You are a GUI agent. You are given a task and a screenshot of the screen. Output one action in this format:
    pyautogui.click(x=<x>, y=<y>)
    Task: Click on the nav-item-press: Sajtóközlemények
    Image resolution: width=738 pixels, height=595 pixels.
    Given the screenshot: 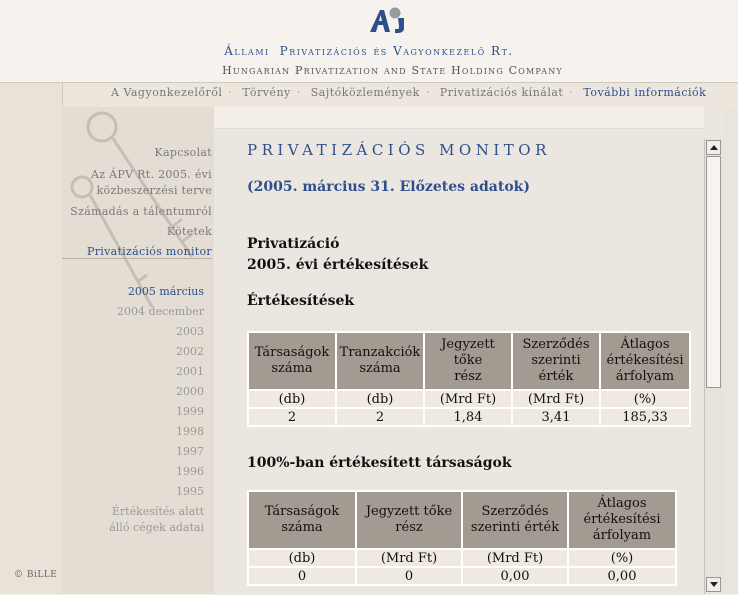 What is the action you would take?
    pyautogui.click(x=365, y=92)
    